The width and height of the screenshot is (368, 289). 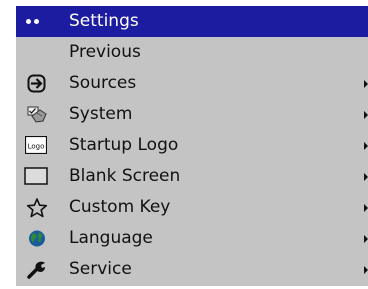 I want to click on menu-item-previous: Previous, so click(x=192, y=52).